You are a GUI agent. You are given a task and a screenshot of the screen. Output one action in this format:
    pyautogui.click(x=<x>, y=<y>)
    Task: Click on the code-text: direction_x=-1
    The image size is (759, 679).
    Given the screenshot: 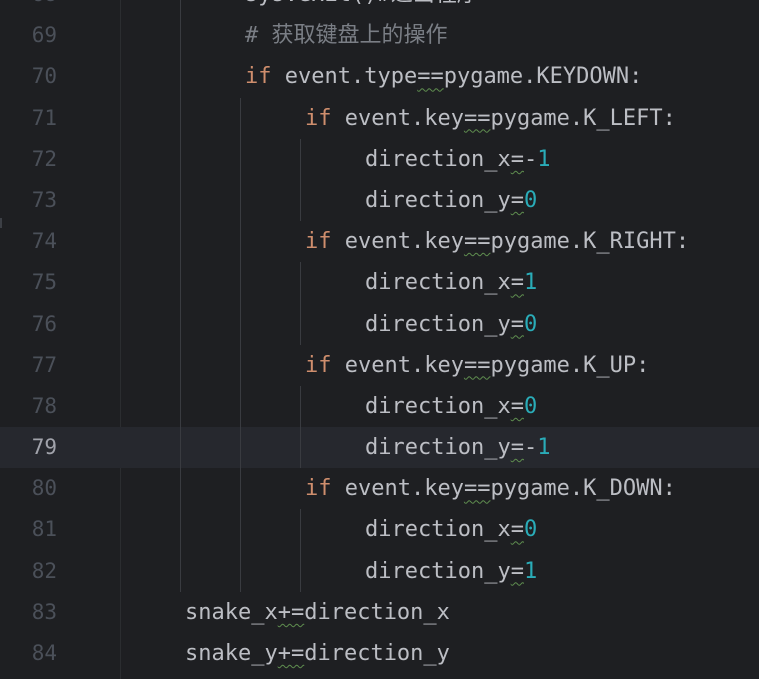 What is the action you would take?
    pyautogui.click(x=457, y=159)
    